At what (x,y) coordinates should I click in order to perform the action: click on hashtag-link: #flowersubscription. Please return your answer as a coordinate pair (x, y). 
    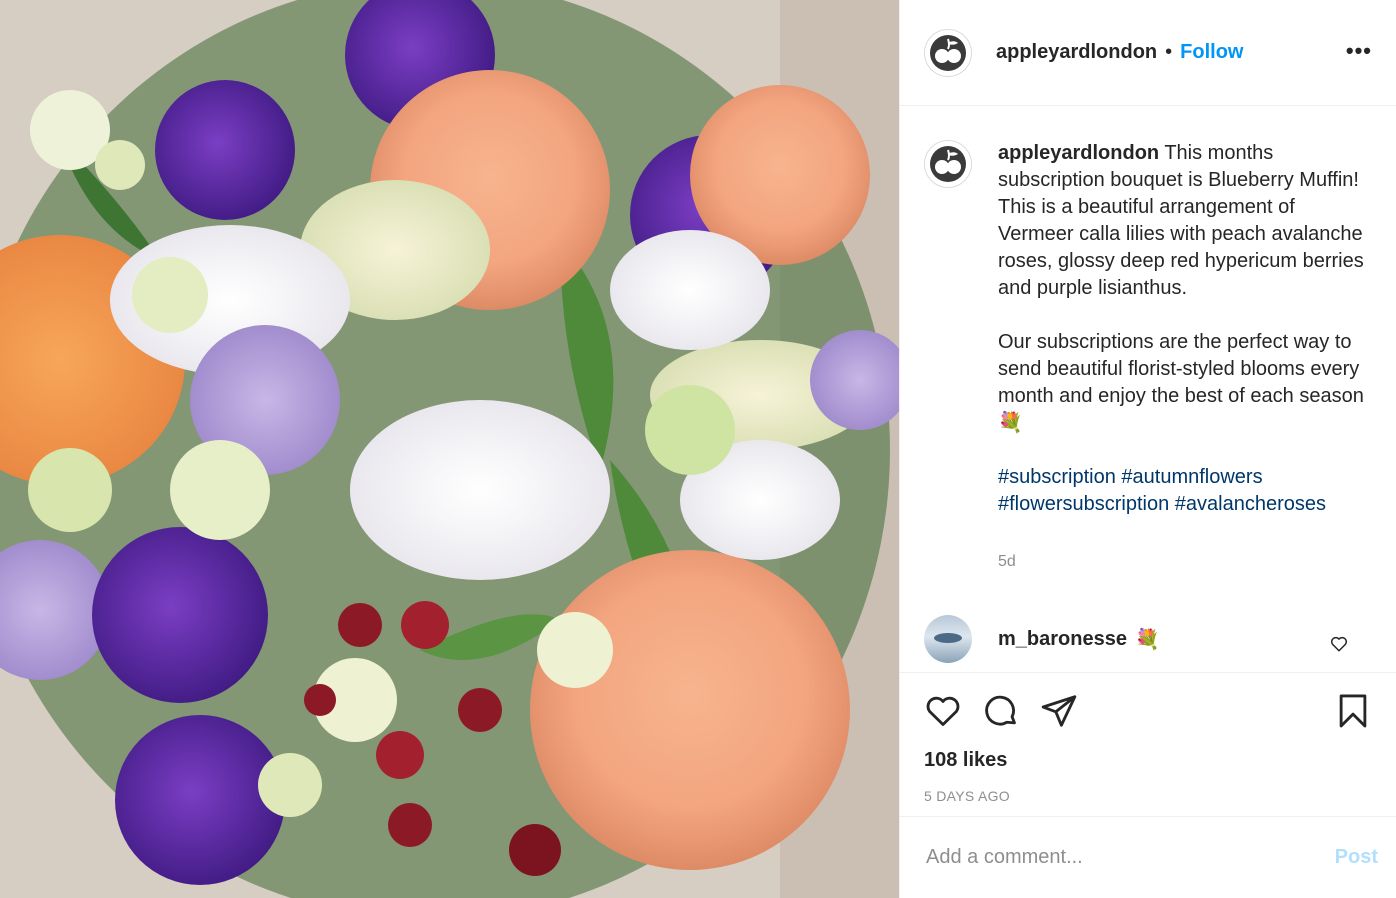
    Looking at the image, I should click on (1083, 504).